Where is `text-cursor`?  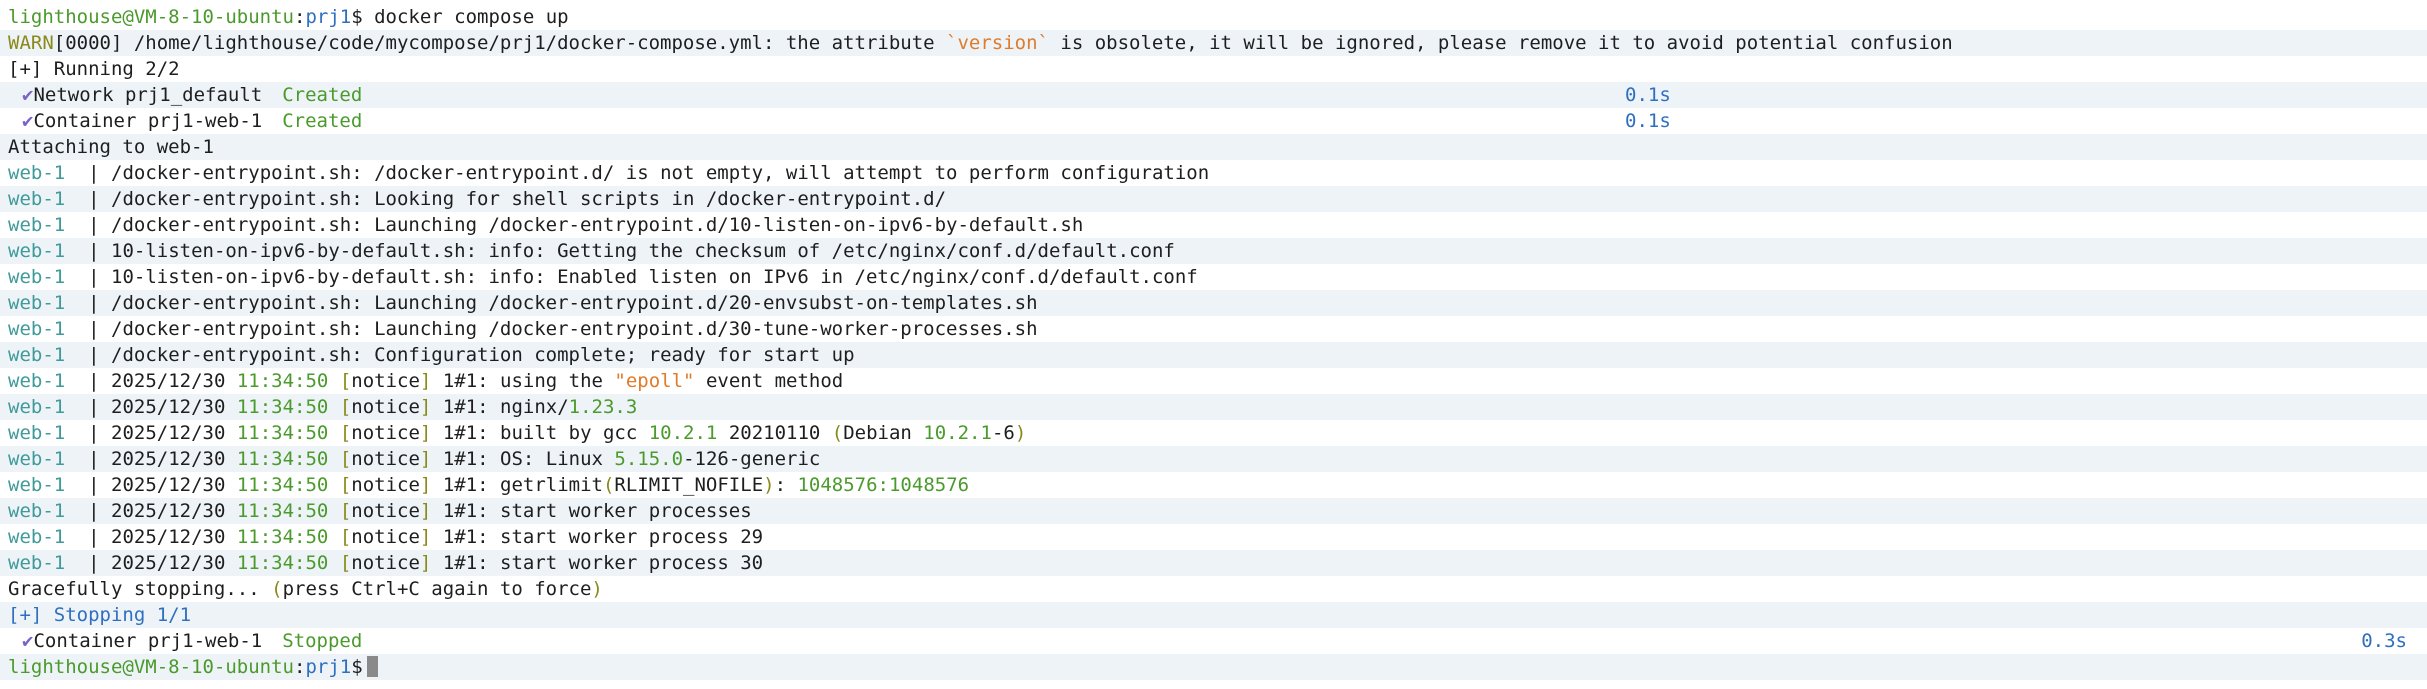
text-cursor is located at coordinates (372, 666).